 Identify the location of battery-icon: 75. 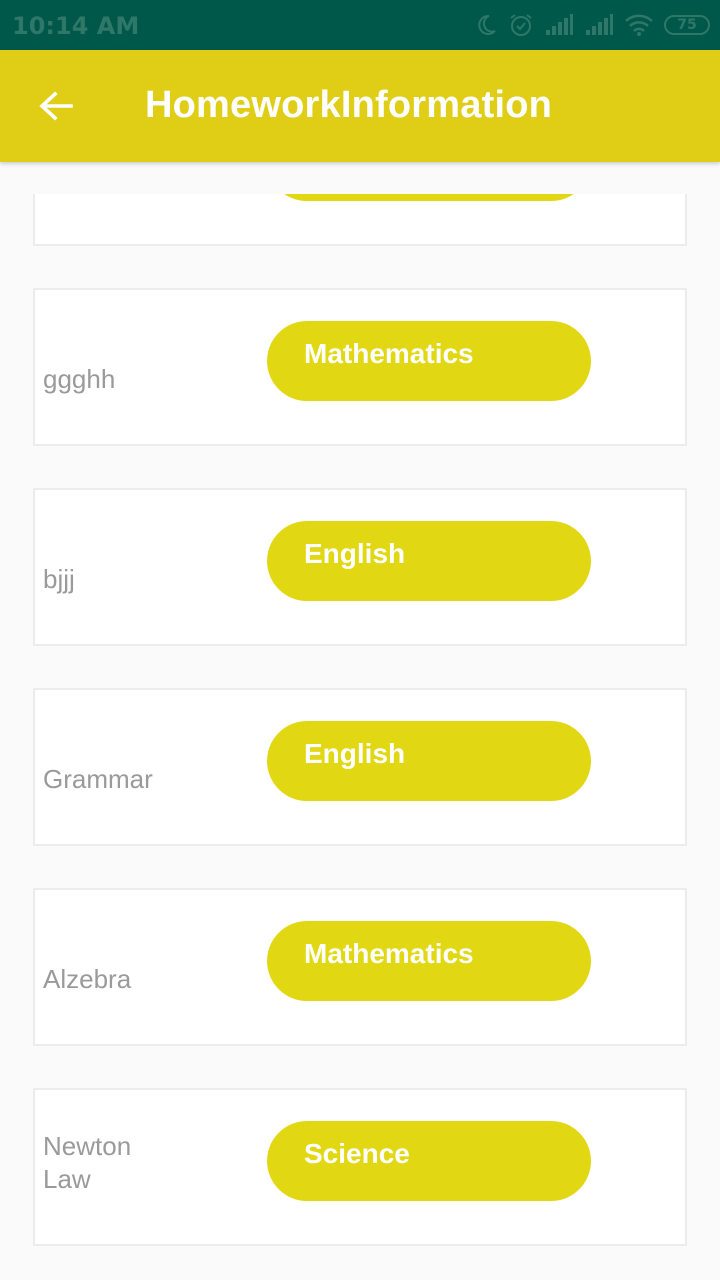
(687, 25).